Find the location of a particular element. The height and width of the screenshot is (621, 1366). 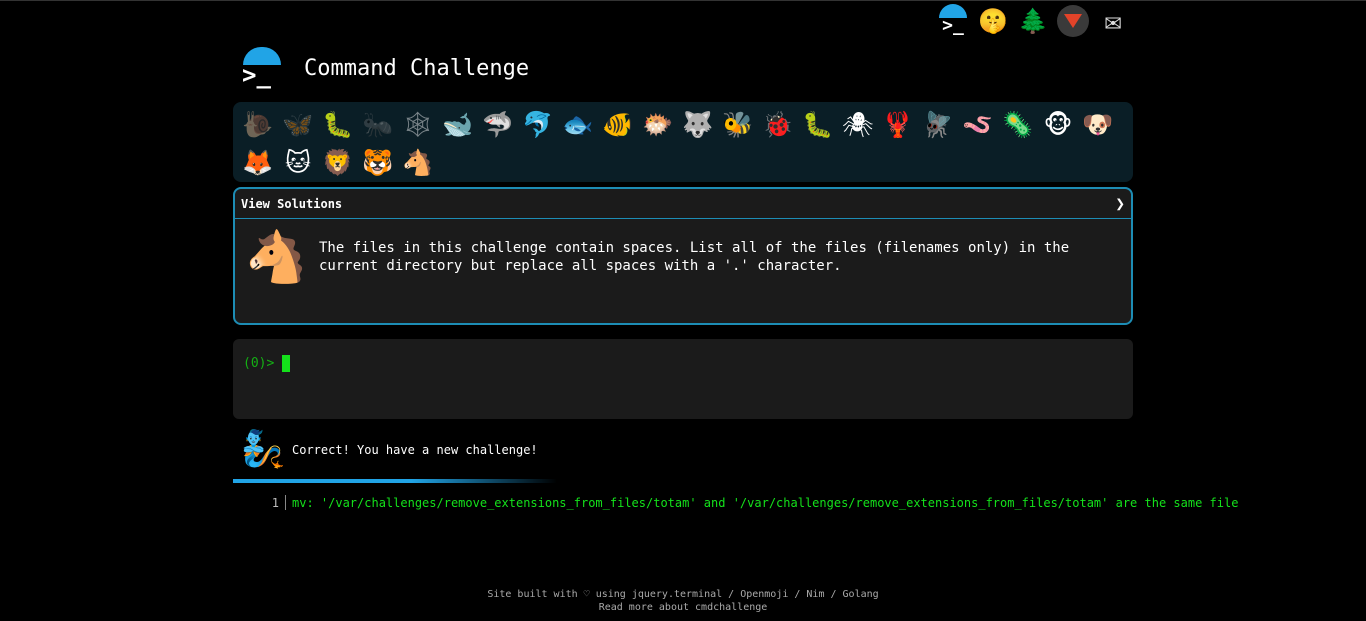

terminal-logo-glyph: >_ is located at coordinates (953, 25).